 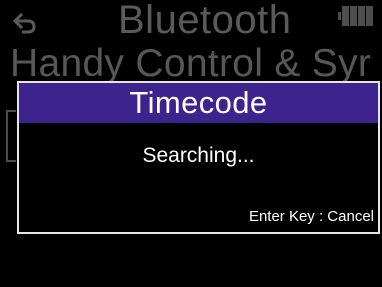 I want to click on back-arrow-icon, so click(x=25, y=23).